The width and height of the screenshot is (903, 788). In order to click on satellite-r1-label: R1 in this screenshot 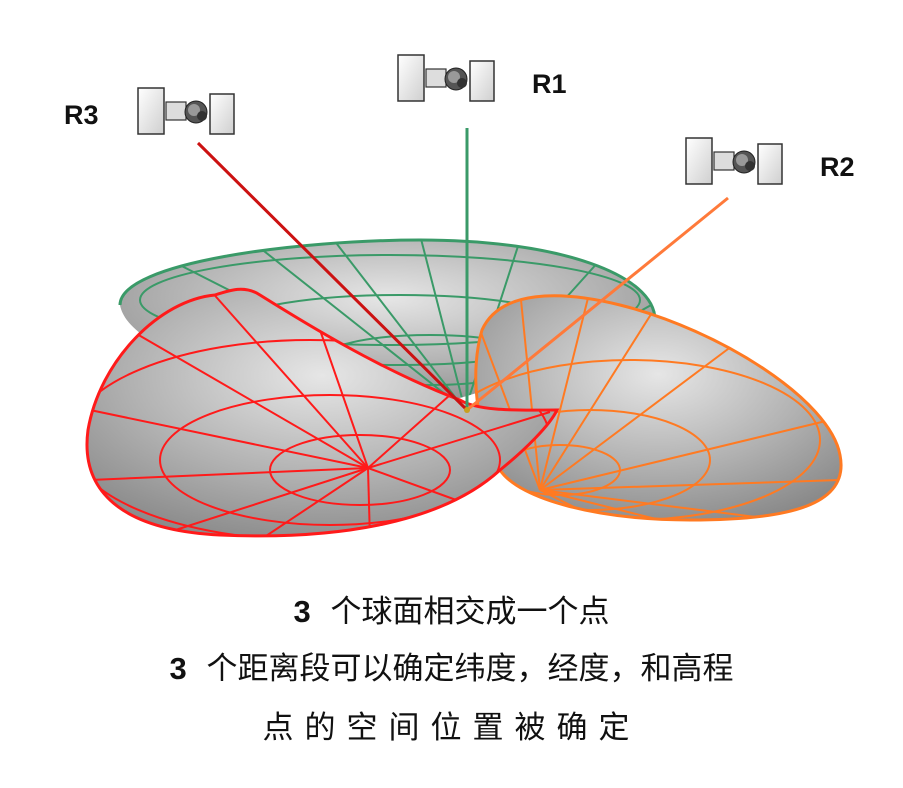, I will do `click(549, 84)`.